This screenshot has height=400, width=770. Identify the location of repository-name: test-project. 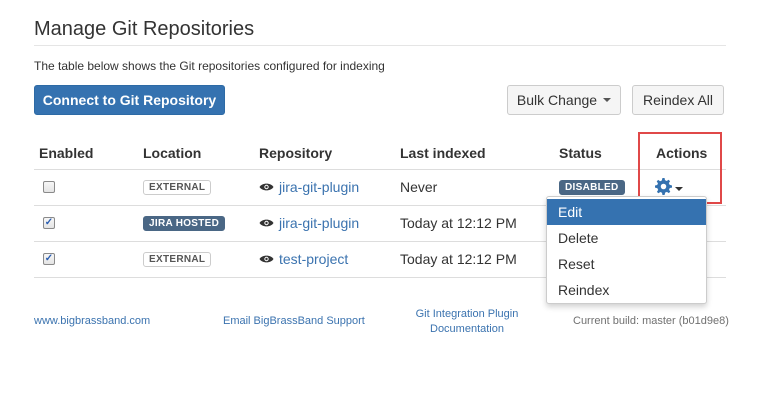
(314, 259).